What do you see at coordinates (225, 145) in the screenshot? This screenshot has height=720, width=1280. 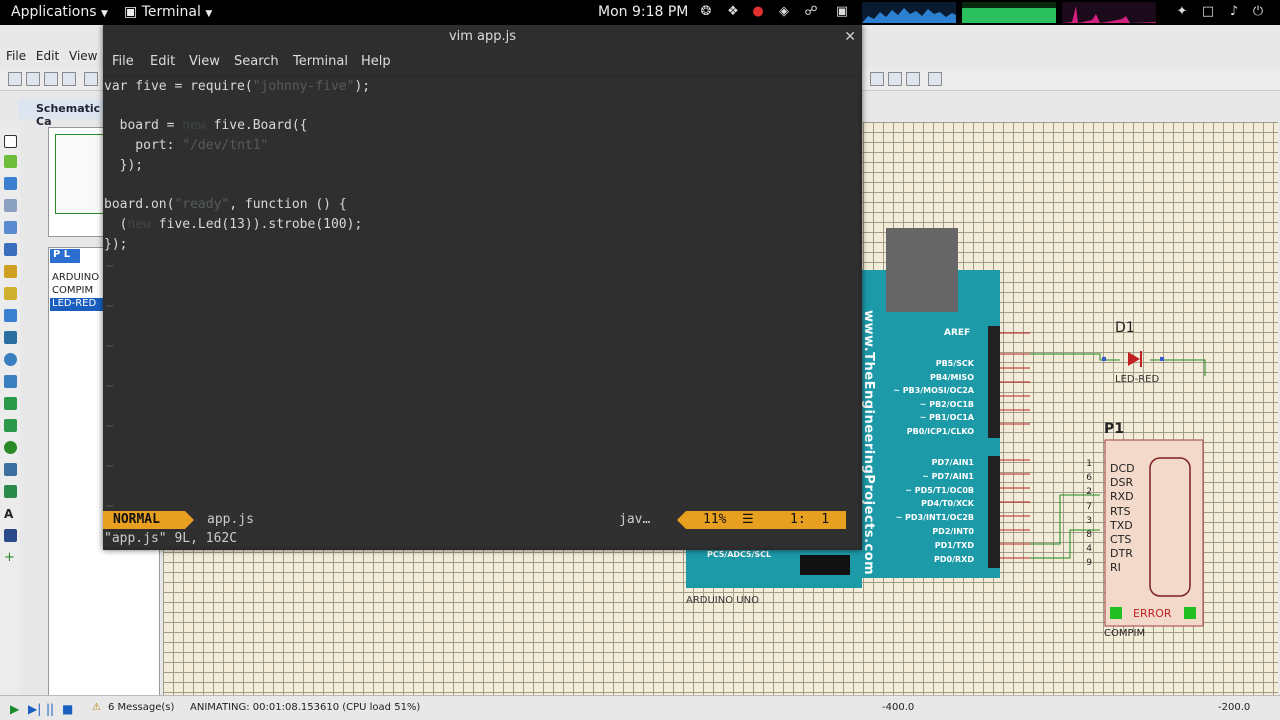 I see `code-string: "/dev/tnt1"` at bounding box center [225, 145].